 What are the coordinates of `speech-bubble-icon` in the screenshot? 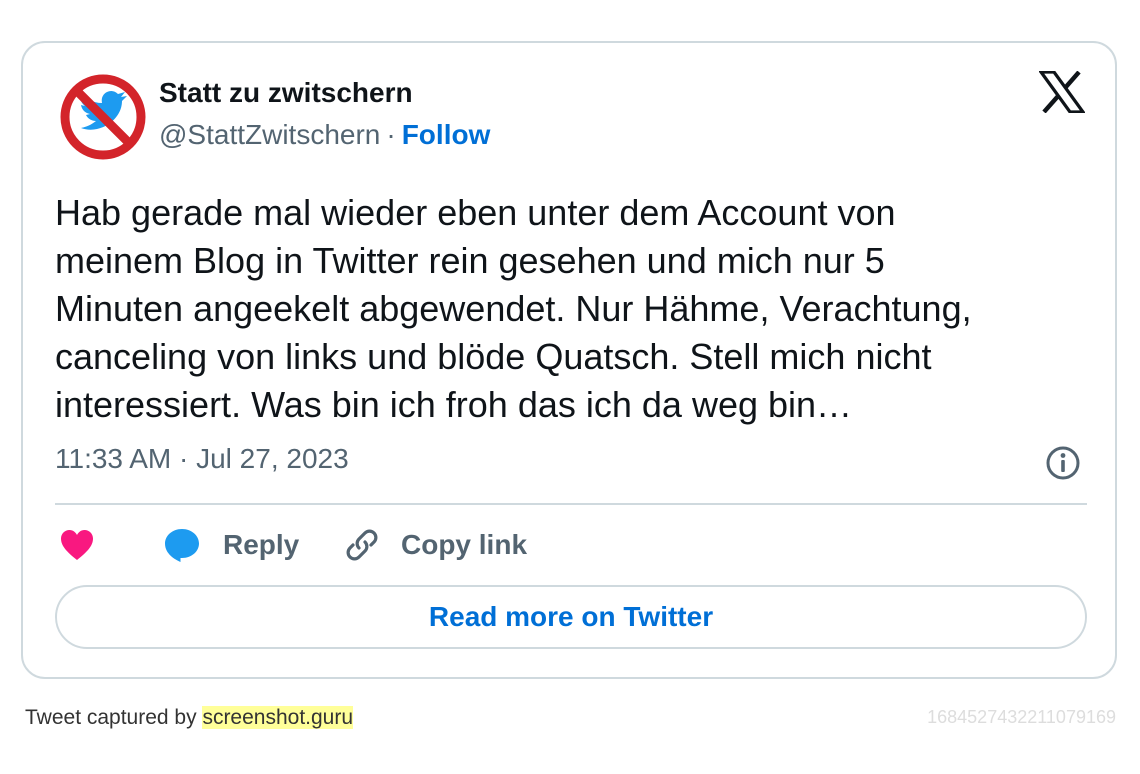 It's located at (182, 545).